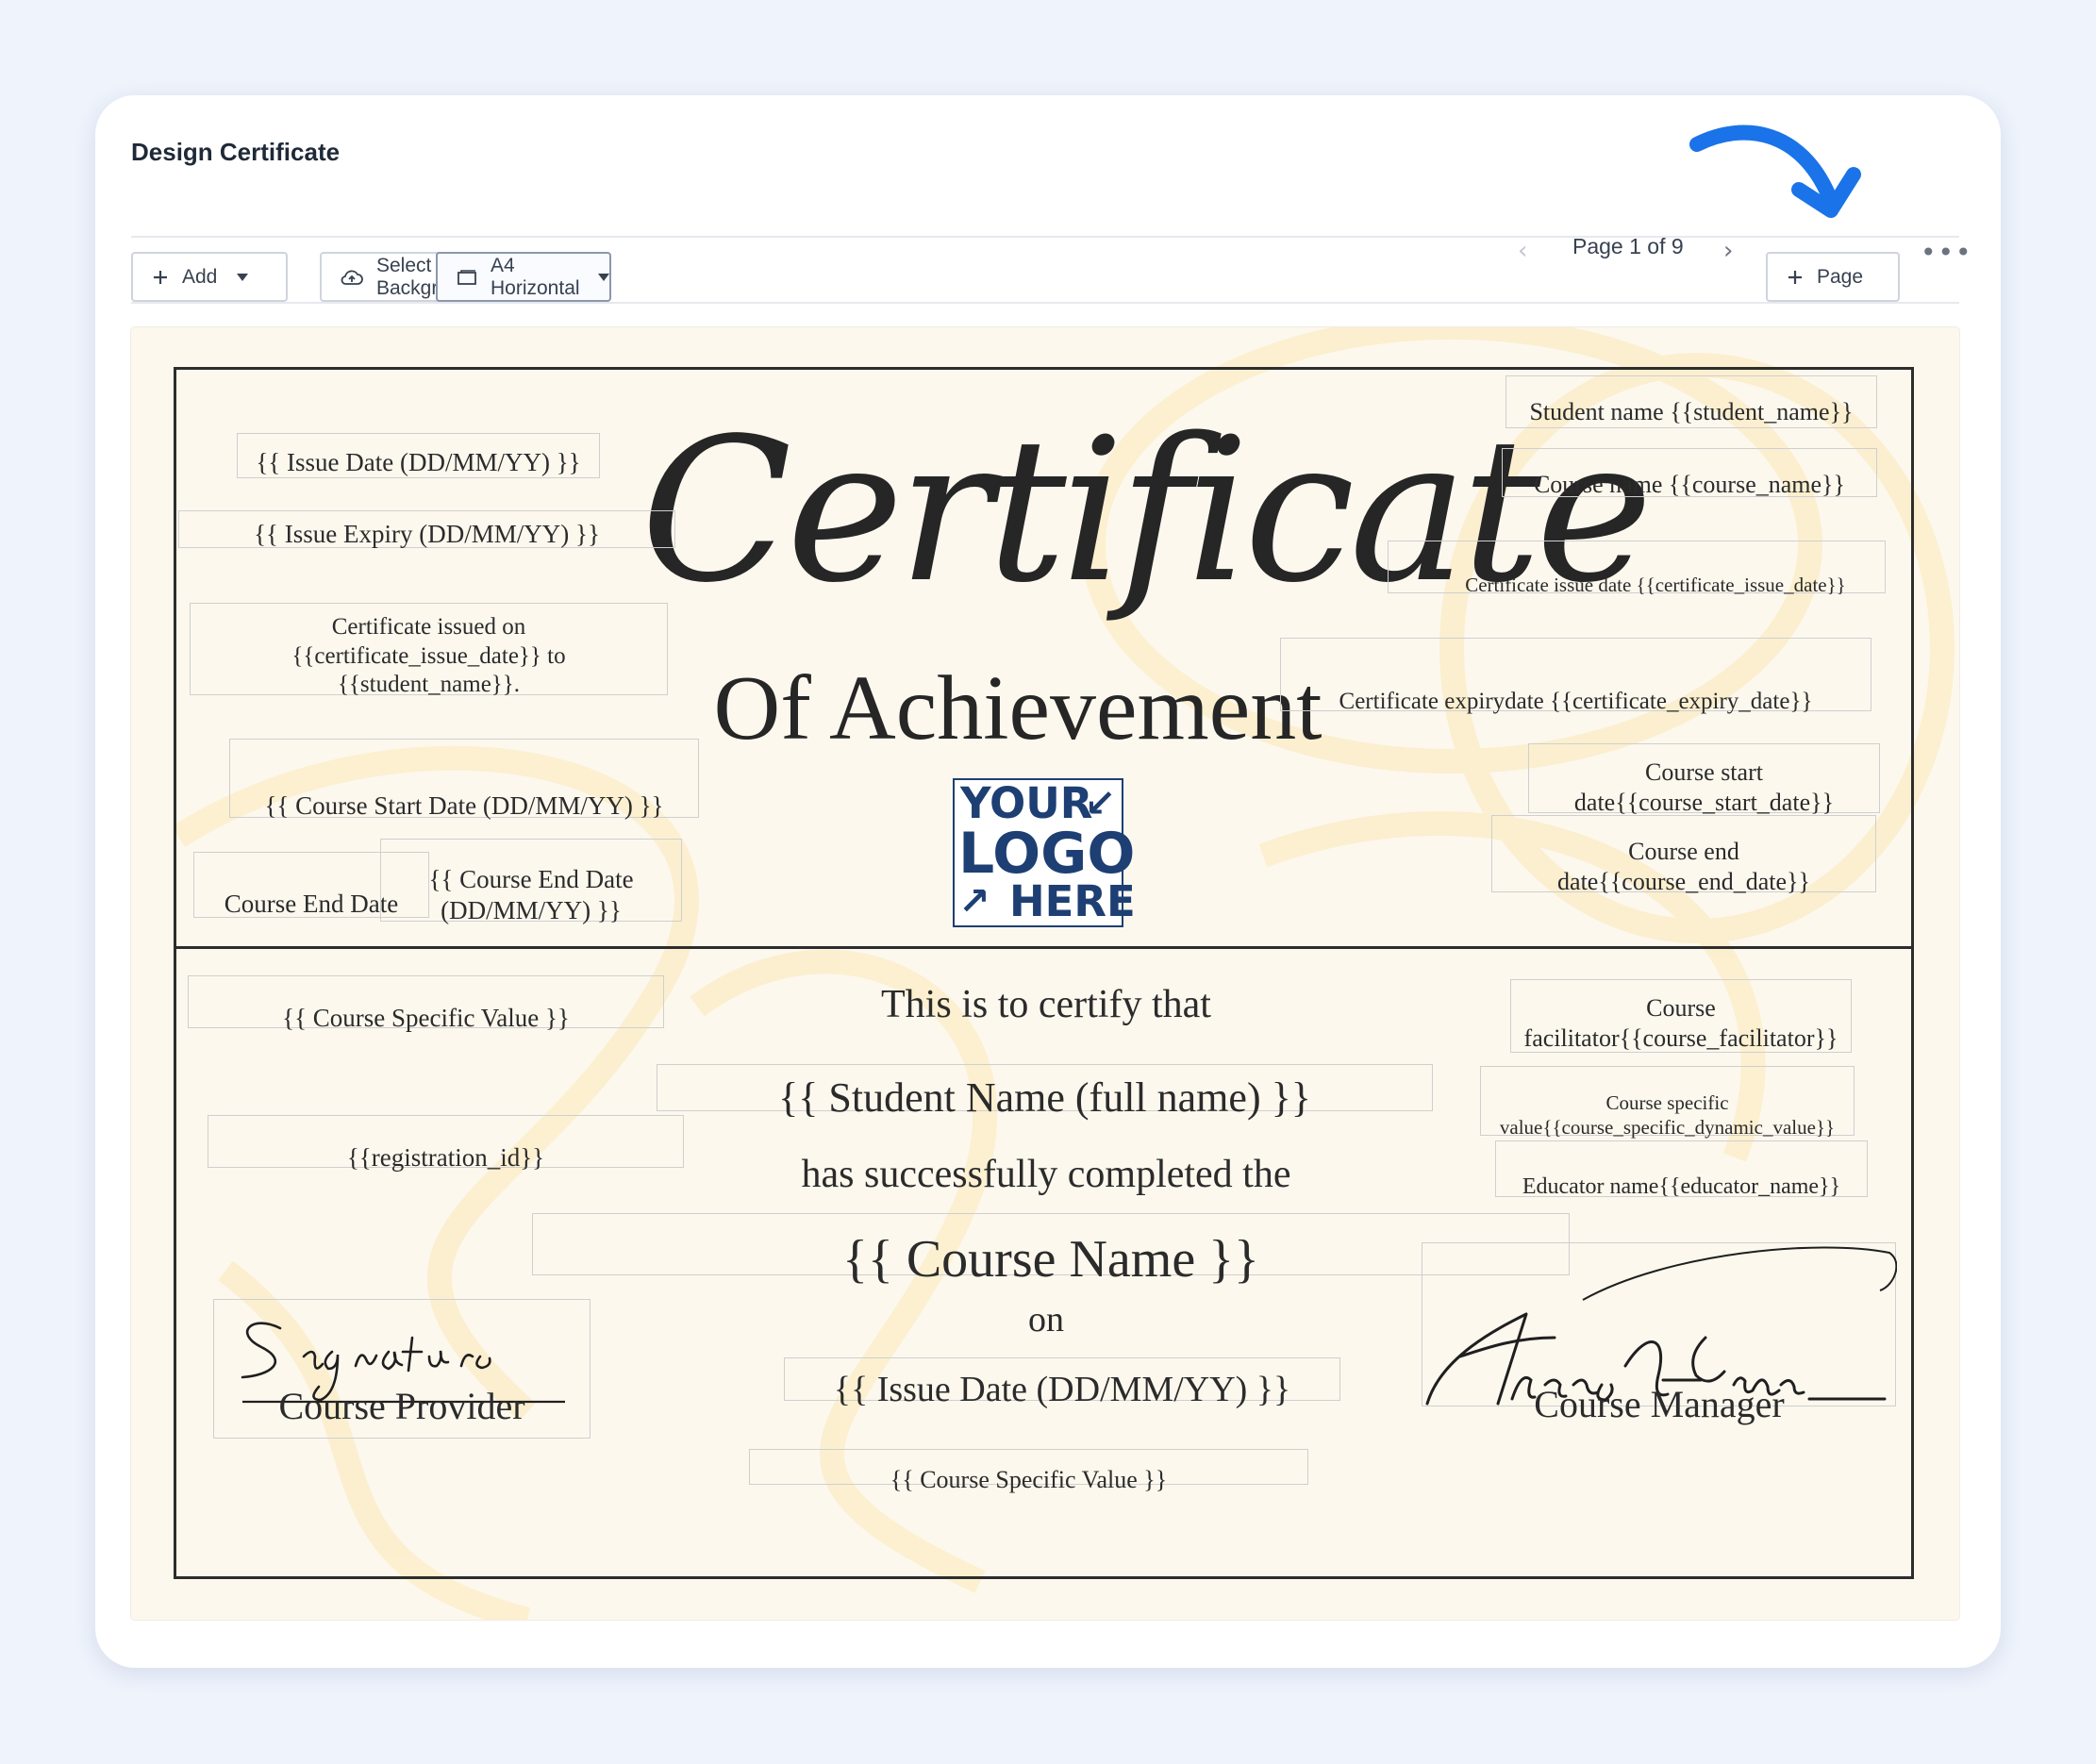 The image size is (2096, 1764). I want to click on course-specific-value-field: {{ Course Specific Value }}, so click(426, 1004).